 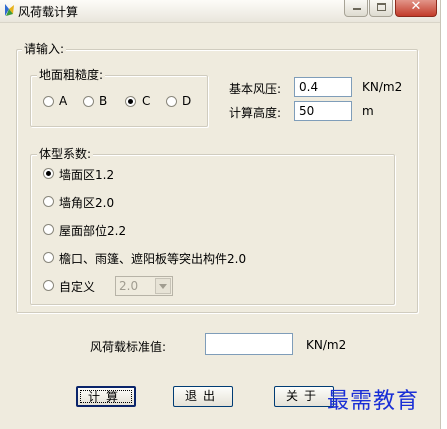 I want to click on roughness-label-c: C, so click(x=146, y=101).